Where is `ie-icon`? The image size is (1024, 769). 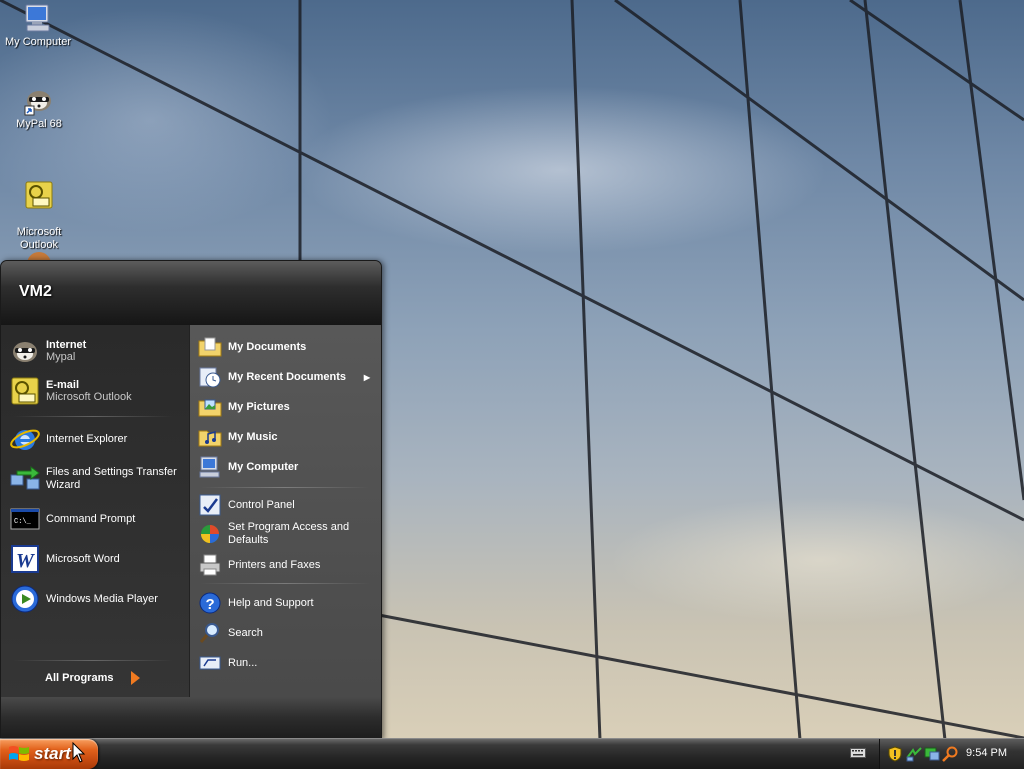
ie-icon is located at coordinates (25, 439).